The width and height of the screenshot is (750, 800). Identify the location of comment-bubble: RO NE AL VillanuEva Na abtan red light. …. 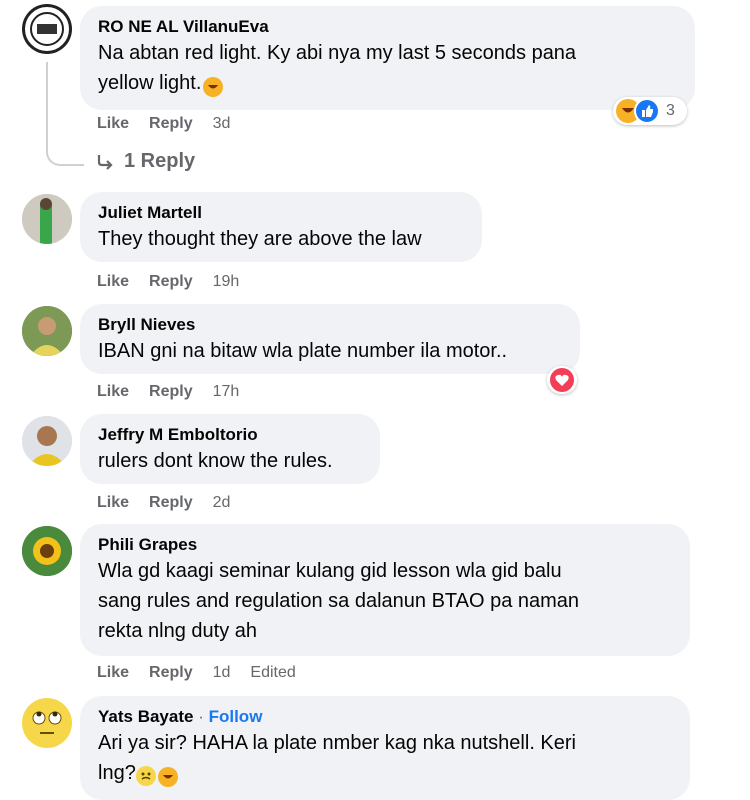
(387, 58).